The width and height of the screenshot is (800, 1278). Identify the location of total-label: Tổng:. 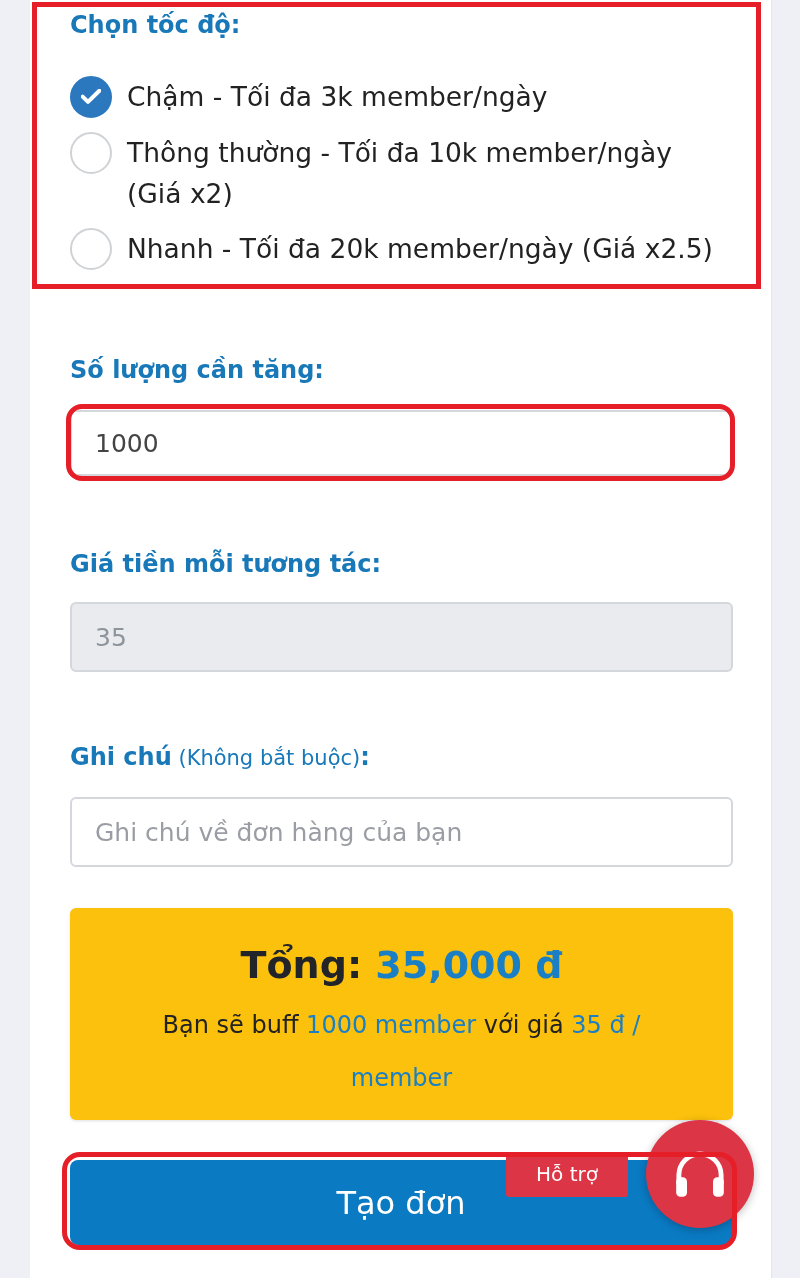
(301, 965).